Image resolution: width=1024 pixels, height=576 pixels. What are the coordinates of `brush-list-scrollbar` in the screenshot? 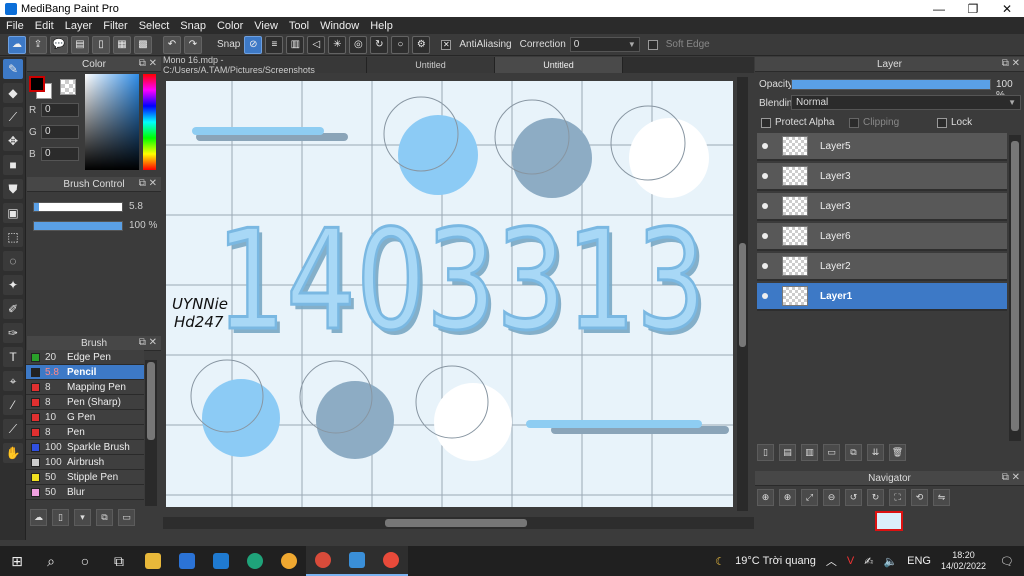 It's located at (151, 433).